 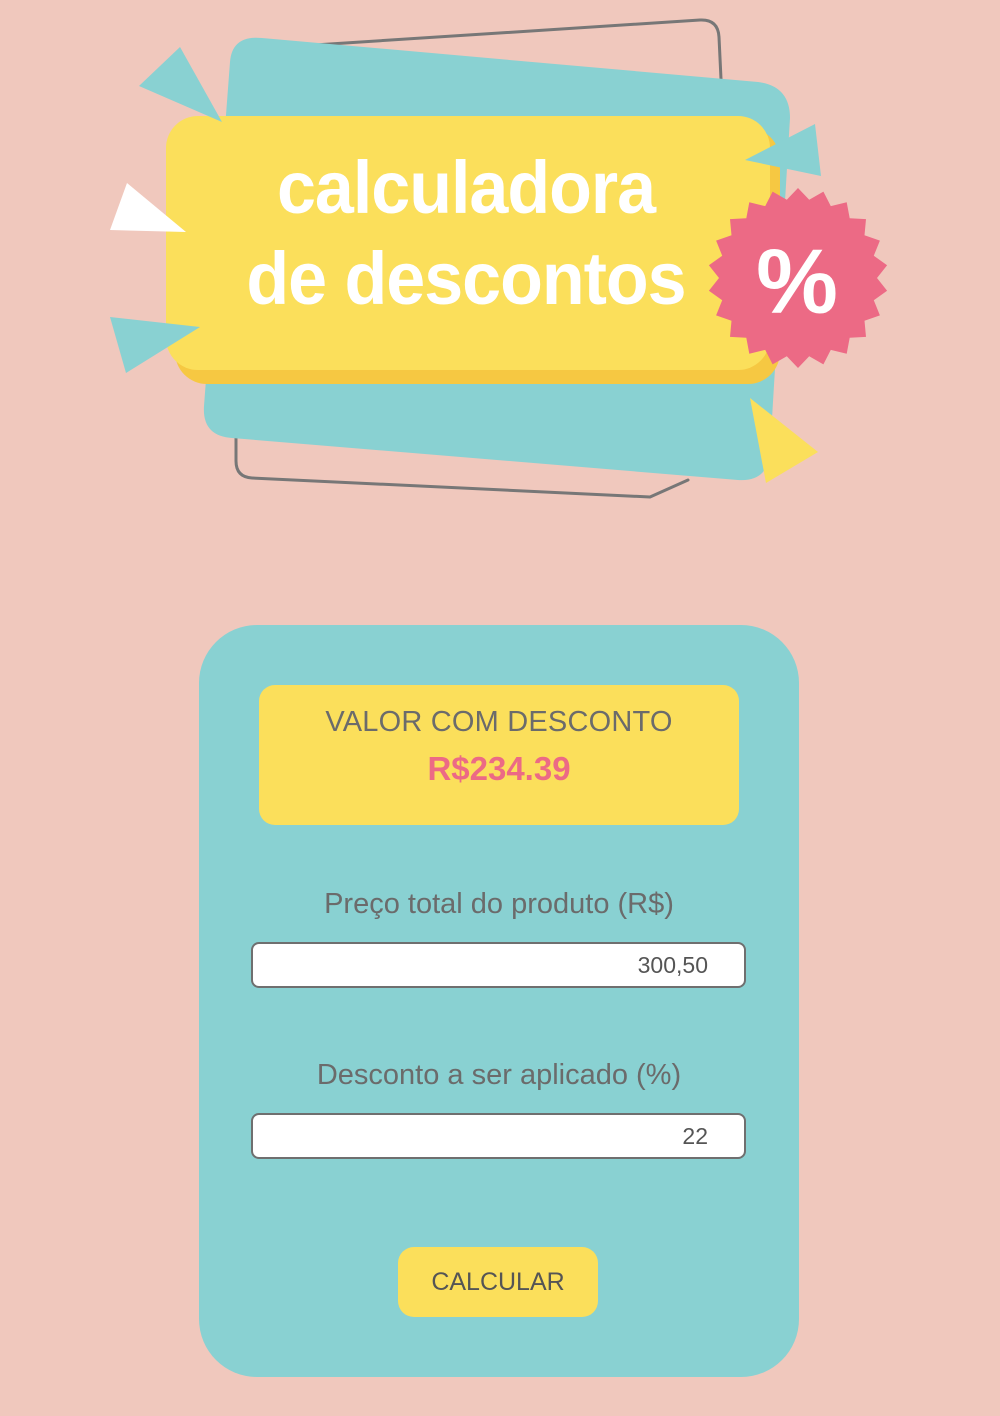 I want to click on calculate-button: CALCULAR, so click(x=498, y=1282).